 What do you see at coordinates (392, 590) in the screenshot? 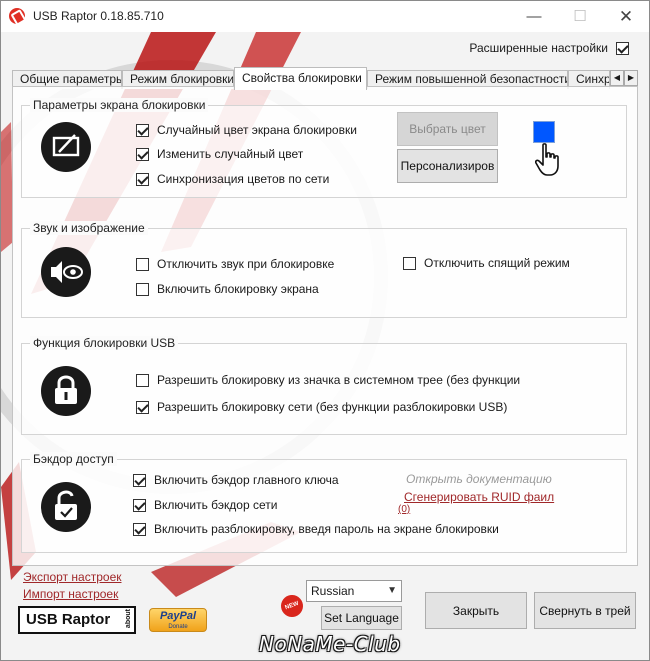
I see `chevron-down-icon: ▼` at bounding box center [392, 590].